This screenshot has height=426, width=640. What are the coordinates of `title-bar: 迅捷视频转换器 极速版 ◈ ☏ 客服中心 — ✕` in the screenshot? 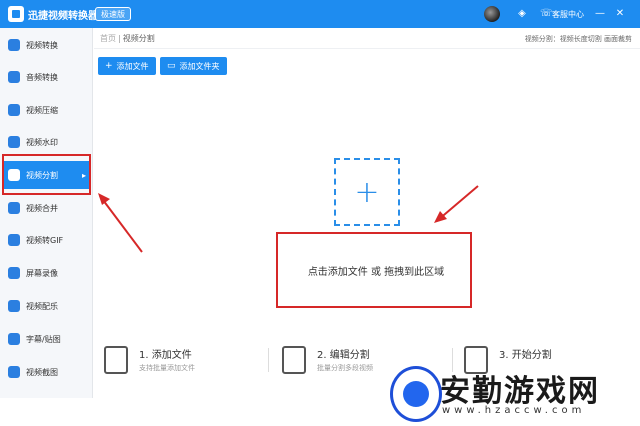 It's located at (320, 14).